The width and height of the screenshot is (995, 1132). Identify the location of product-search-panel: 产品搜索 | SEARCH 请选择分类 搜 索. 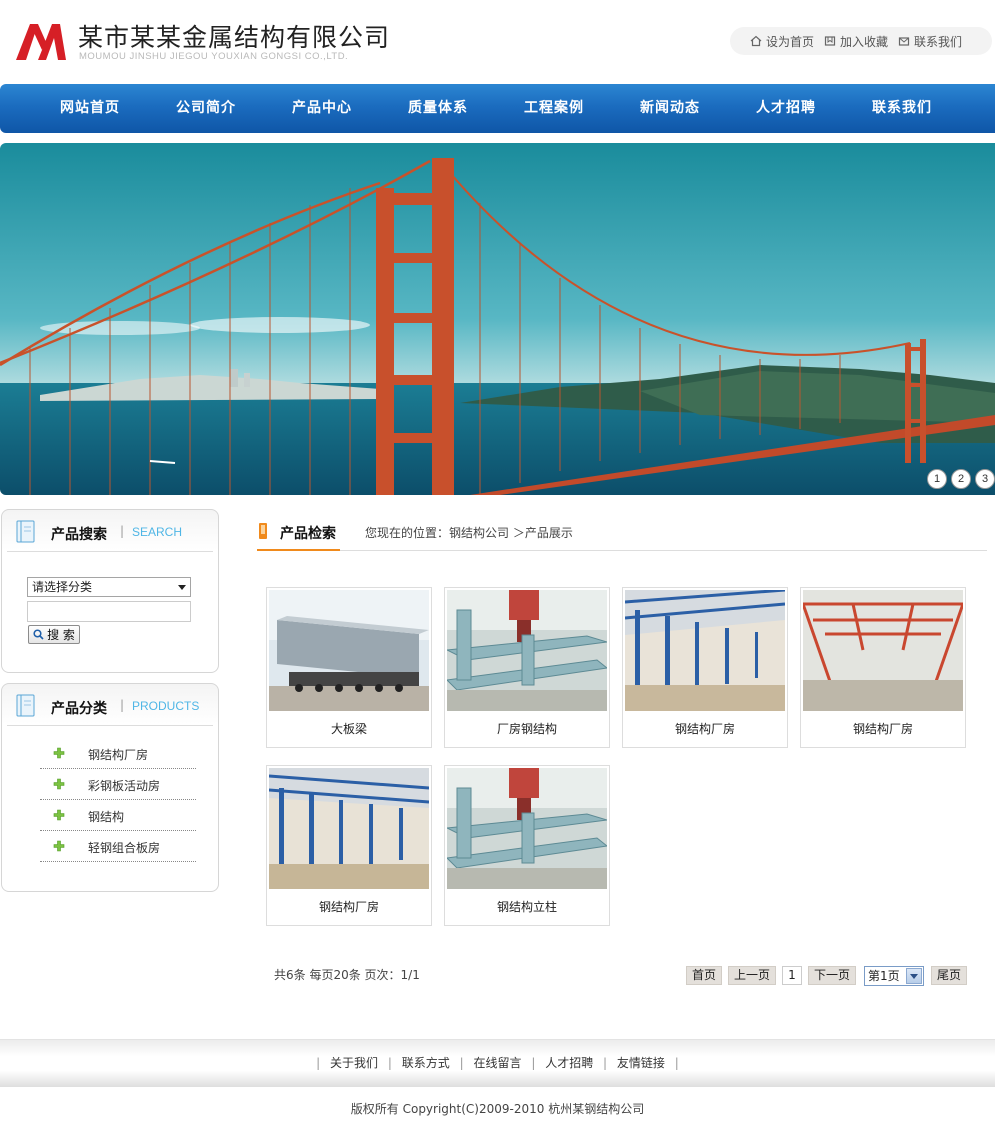
(110, 591).